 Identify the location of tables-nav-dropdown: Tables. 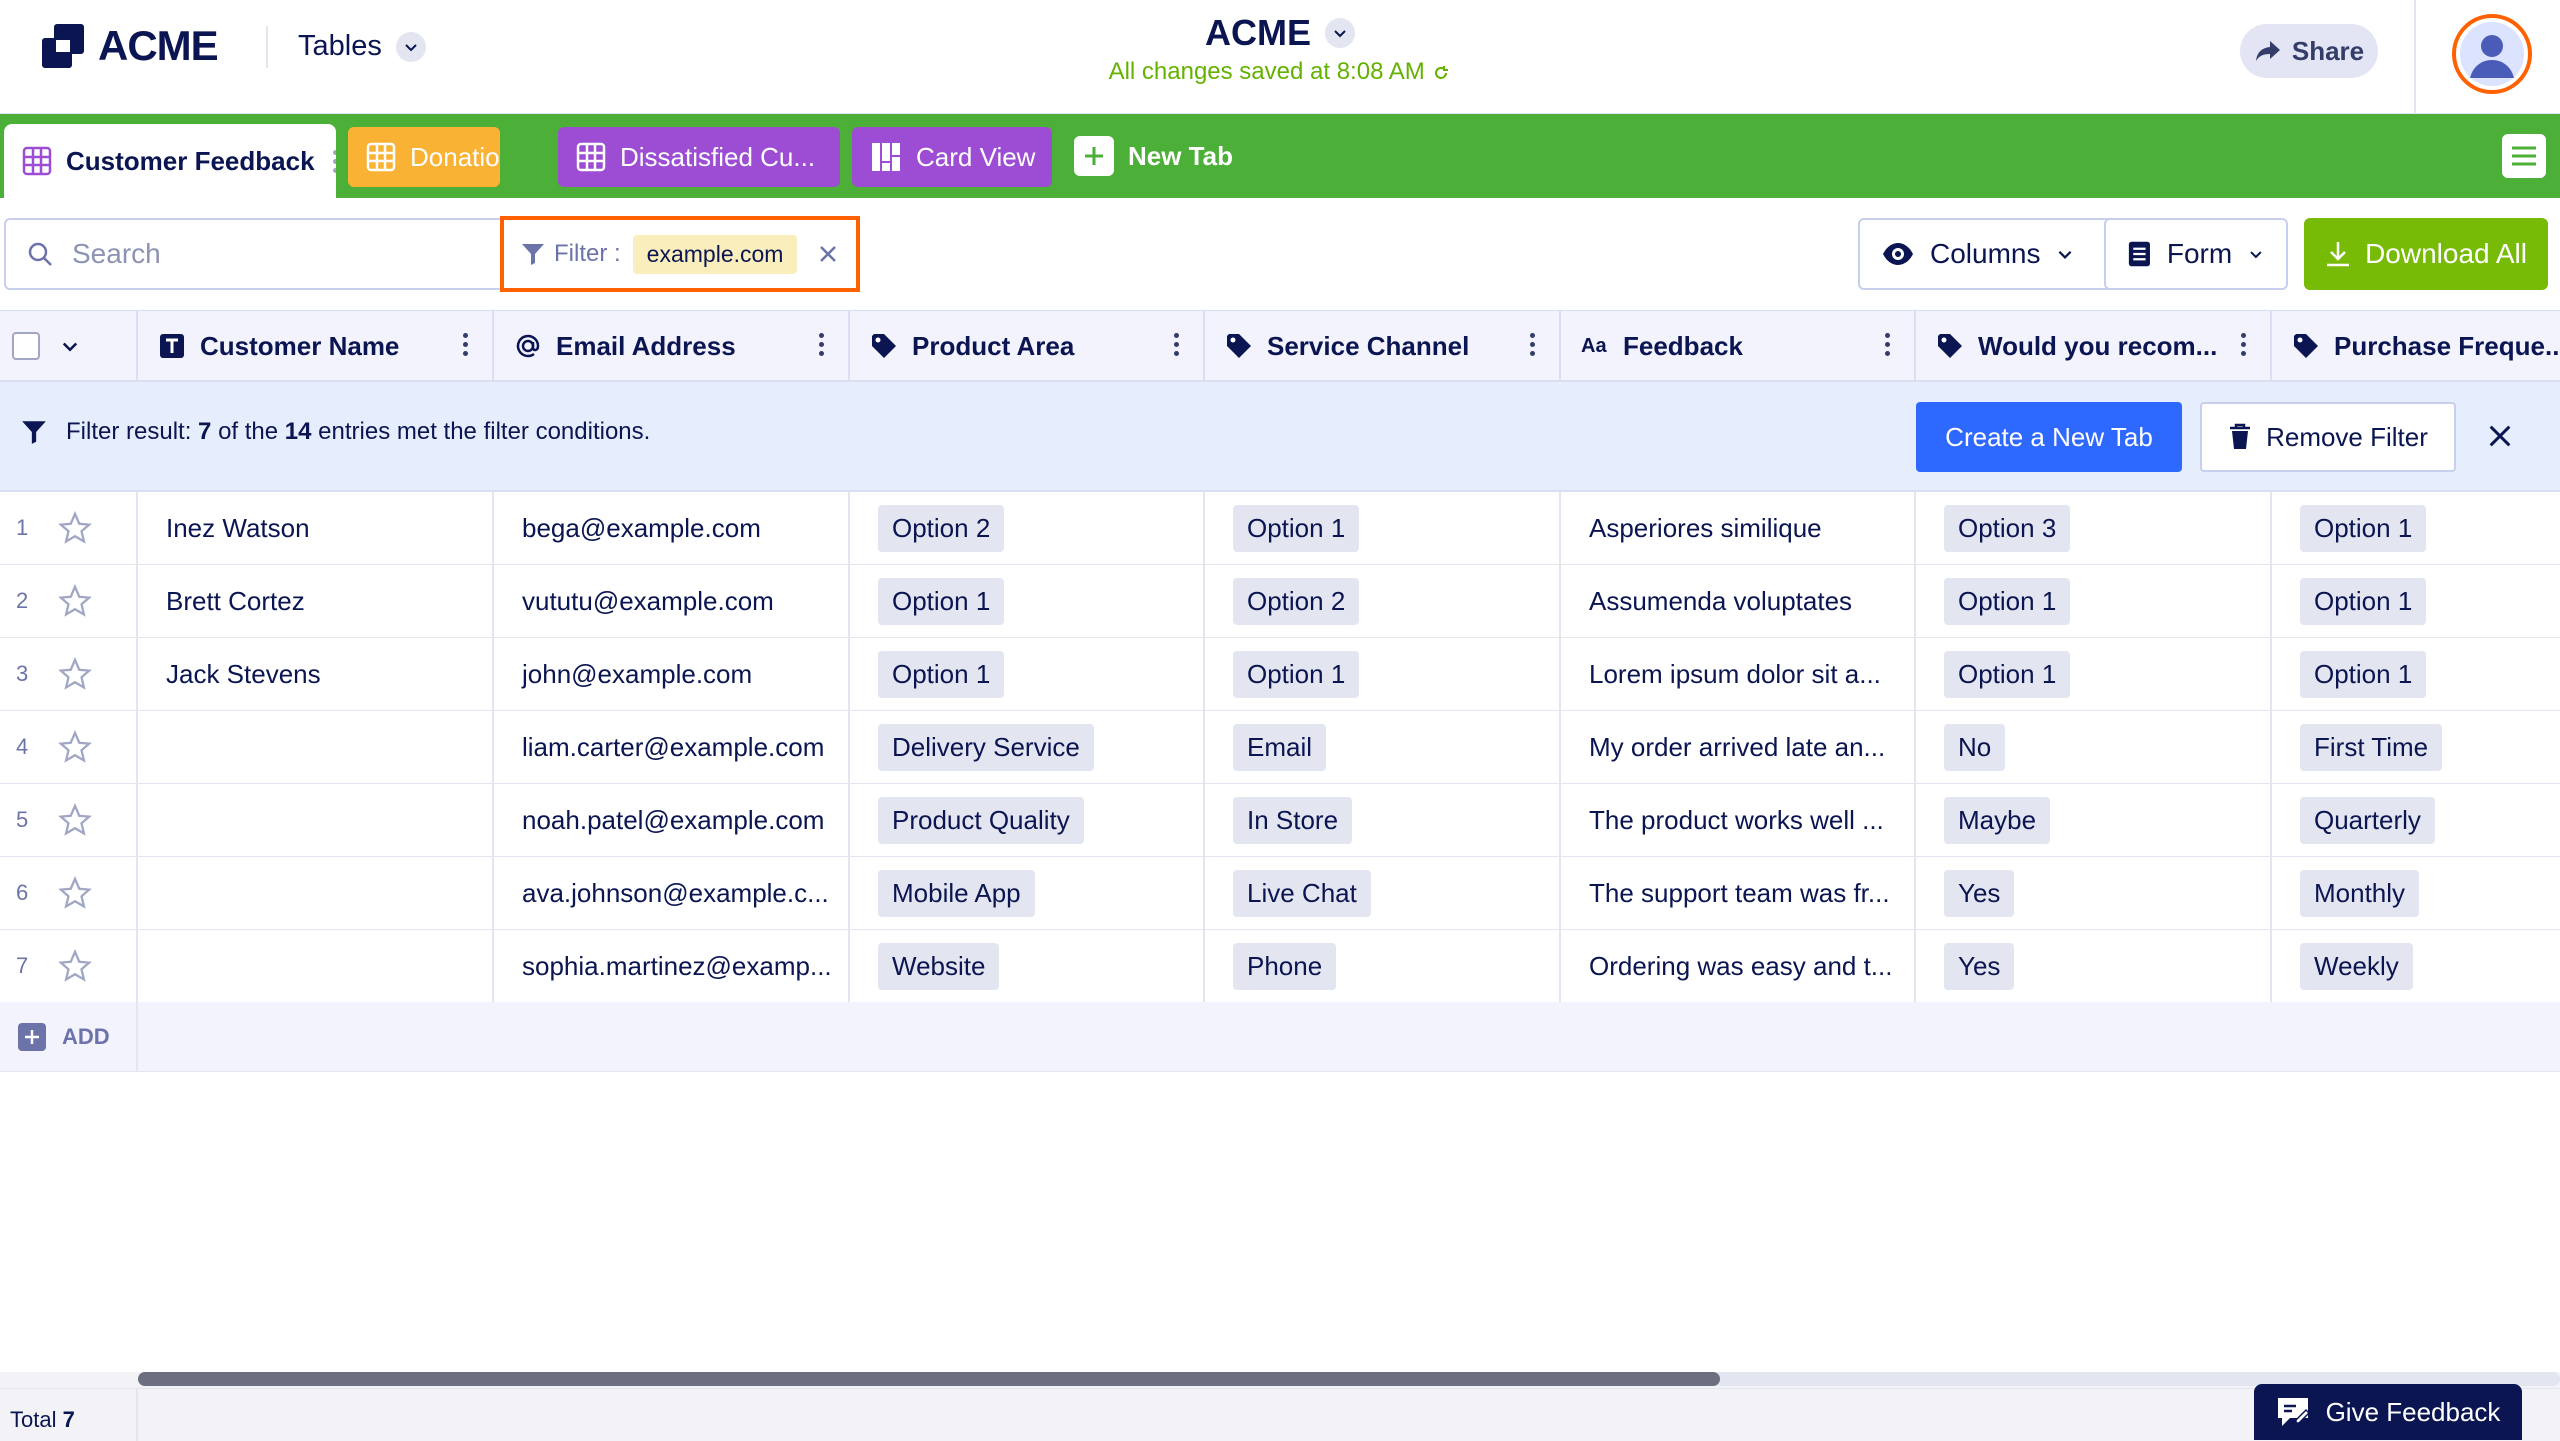
(362, 46).